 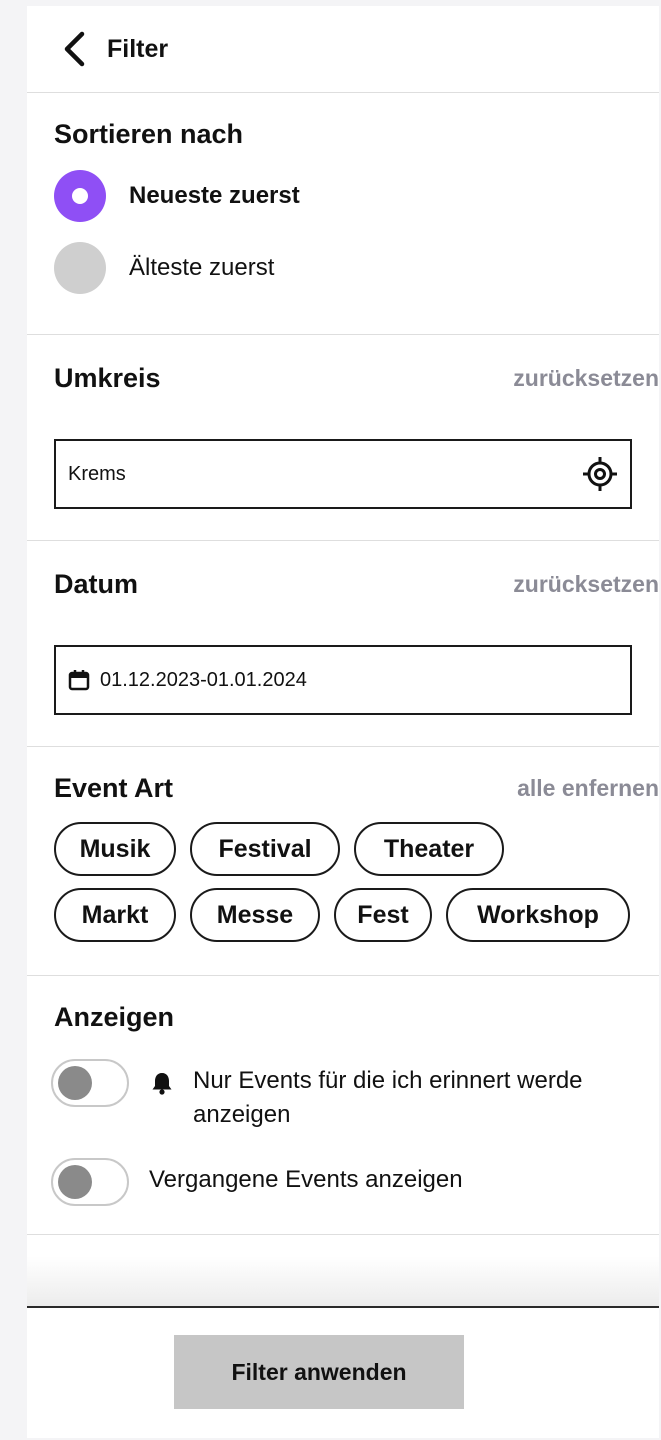 I want to click on radio-unselected, so click(x=80, y=268).